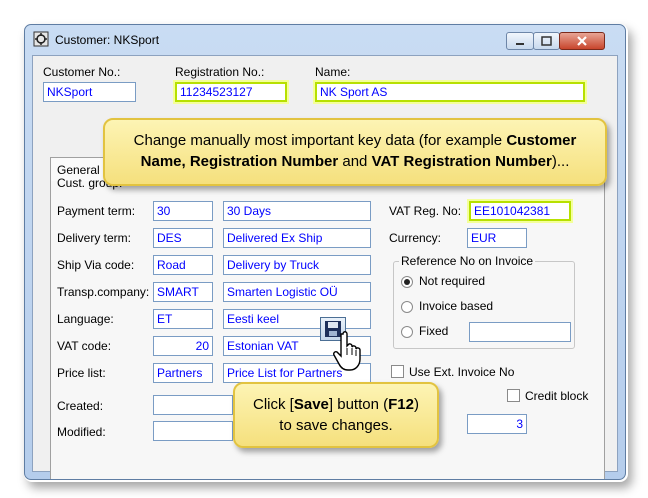 Image resolution: width=648 pixels, height=498 pixels. I want to click on credit-block-checkbox, so click(513, 395).